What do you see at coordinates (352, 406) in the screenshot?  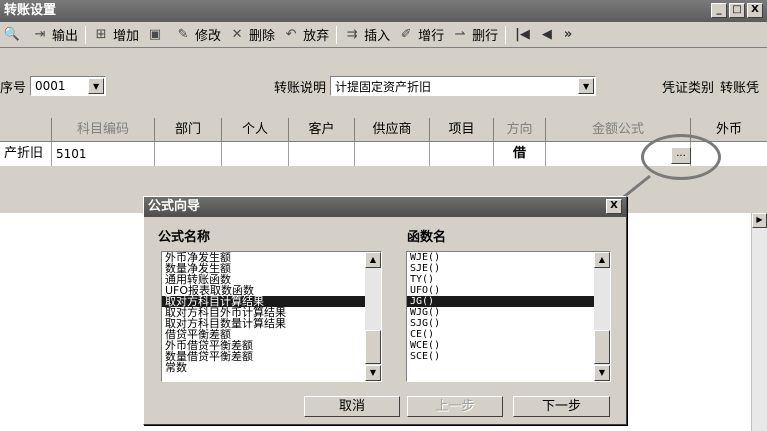 I see `cancel-button: 取消` at bounding box center [352, 406].